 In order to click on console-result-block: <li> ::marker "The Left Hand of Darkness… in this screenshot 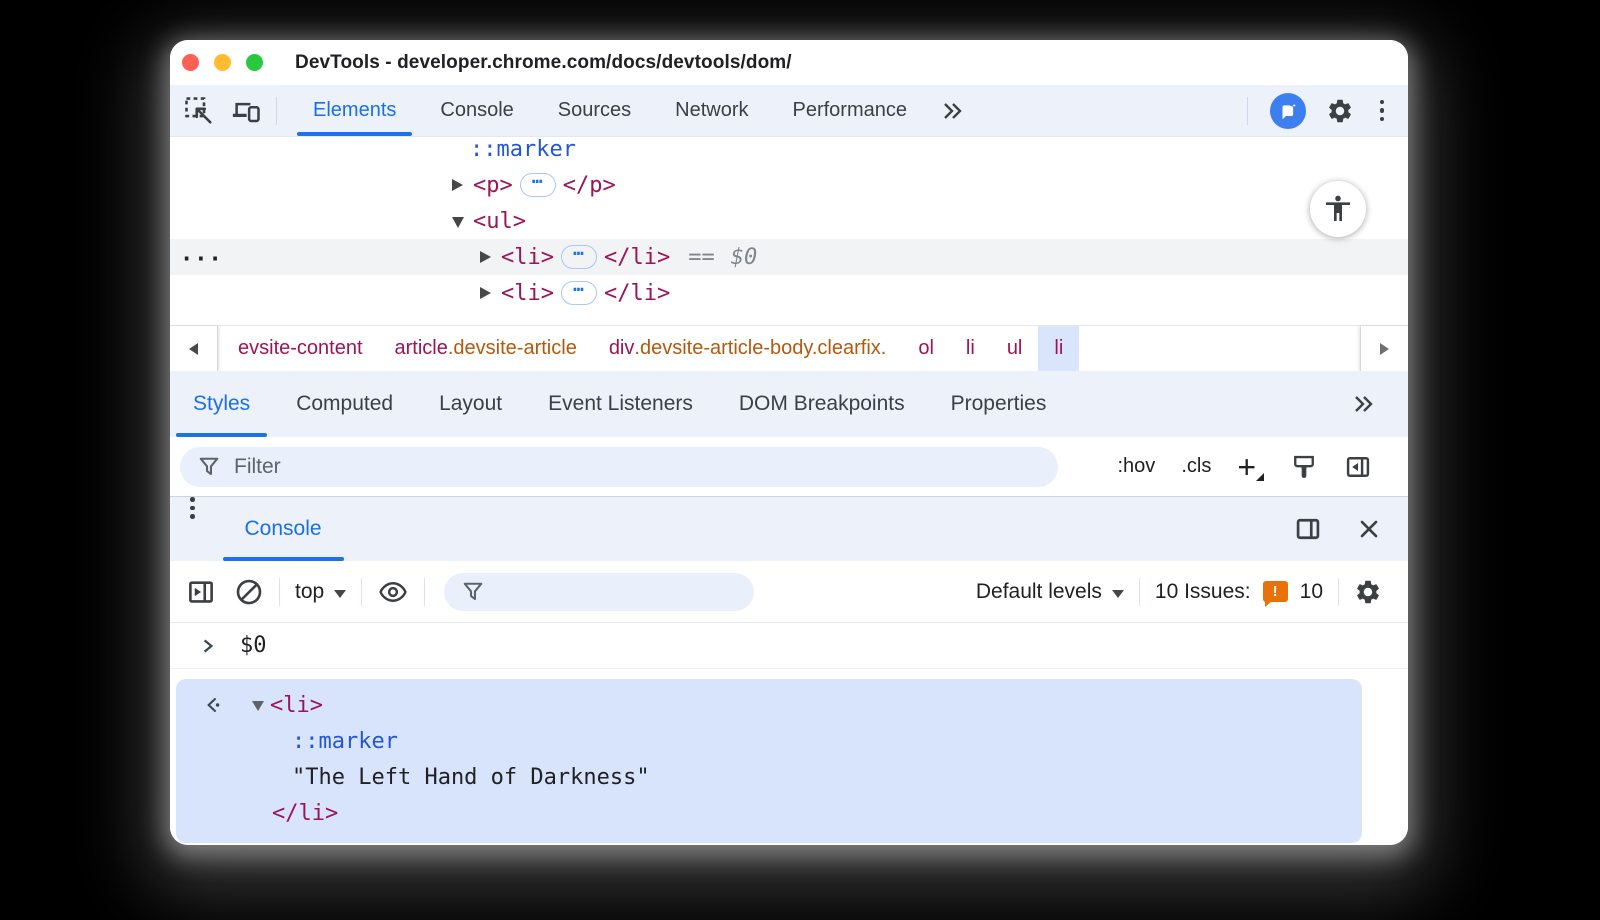, I will do `click(769, 761)`.